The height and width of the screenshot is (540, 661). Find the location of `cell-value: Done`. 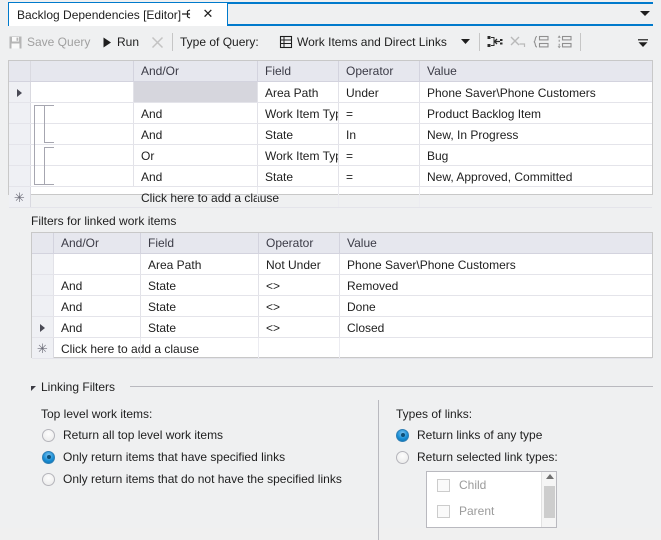

cell-value: Done is located at coordinates (496, 306).